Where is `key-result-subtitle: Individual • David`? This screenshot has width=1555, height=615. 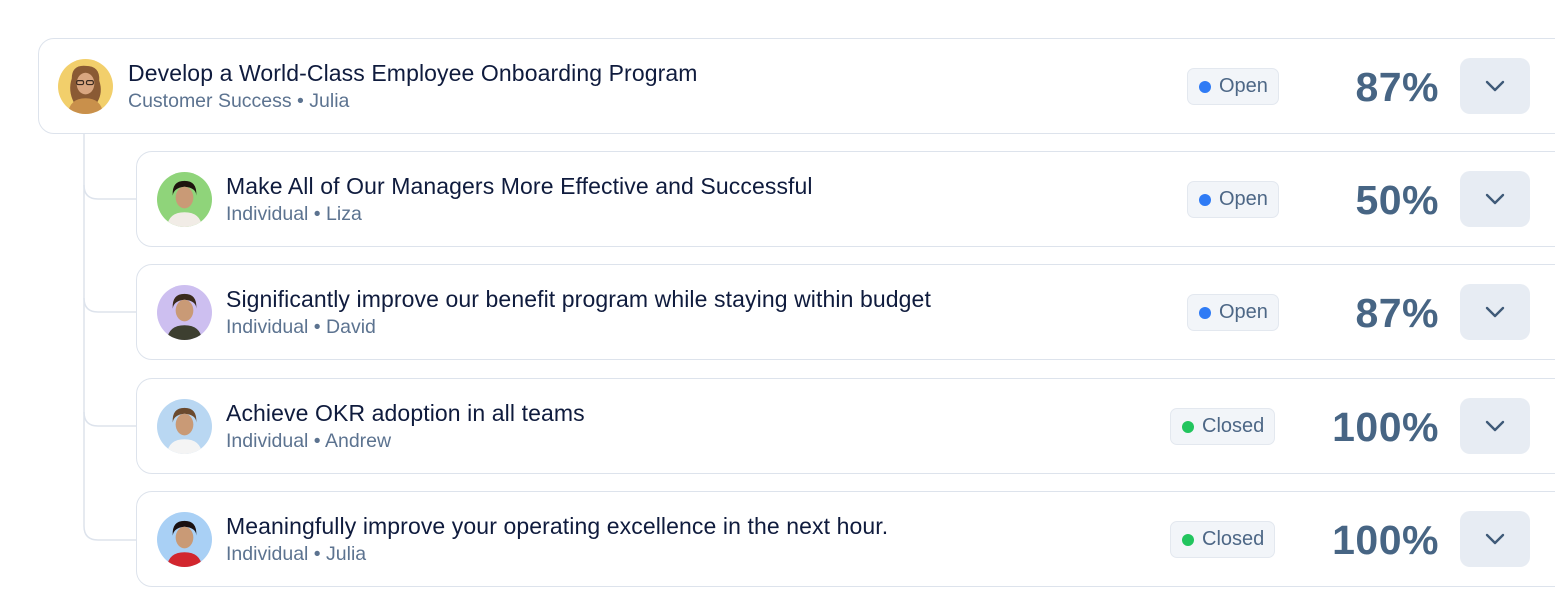
key-result-subtitle: Individual • David is located at coordinates (301, 327).